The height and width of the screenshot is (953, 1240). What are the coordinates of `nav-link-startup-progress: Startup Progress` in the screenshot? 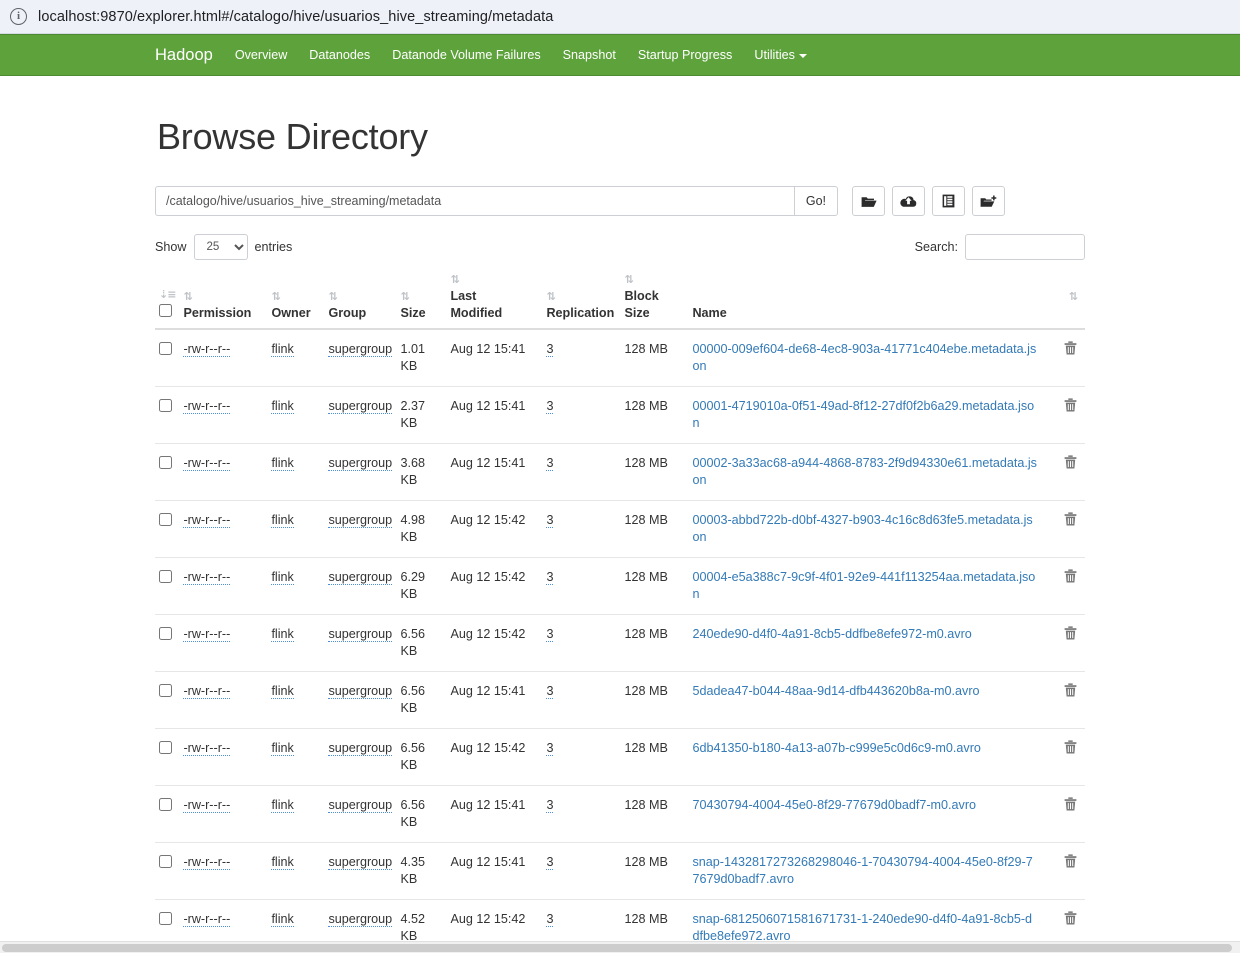 It's located at (685, 55).